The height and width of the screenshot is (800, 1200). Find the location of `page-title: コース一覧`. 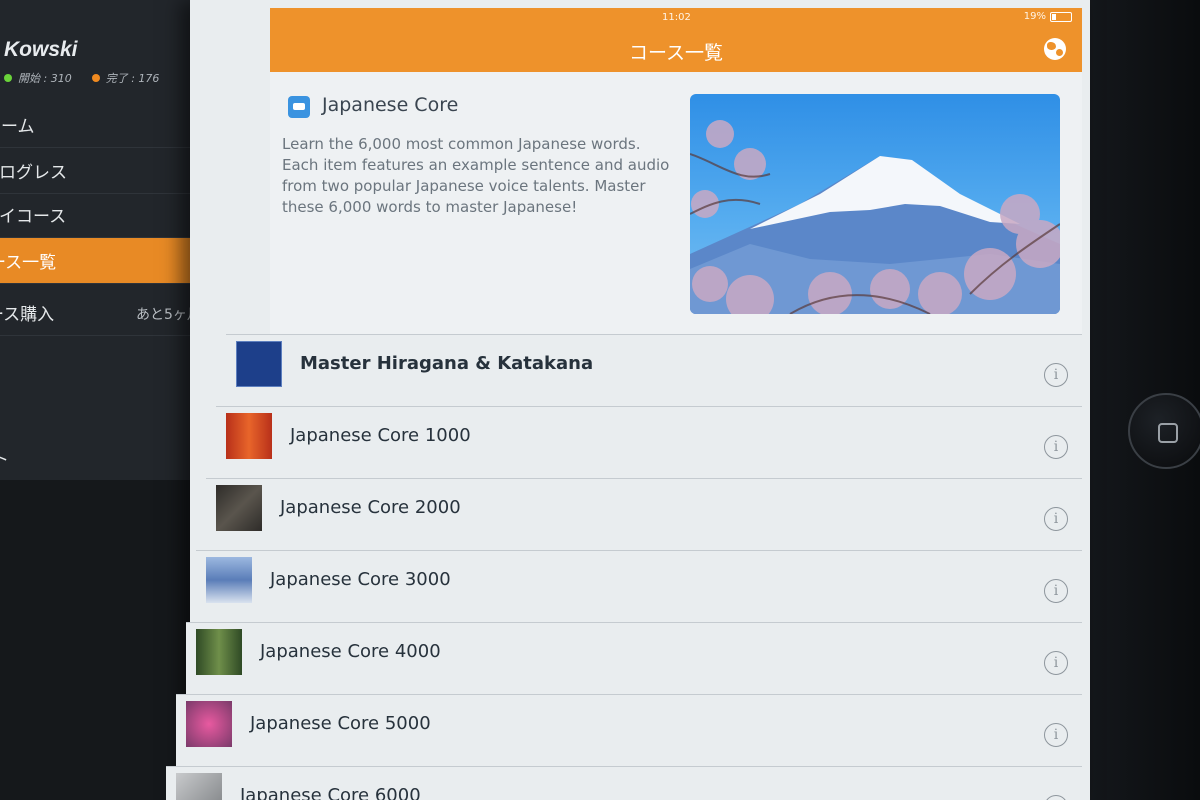

page-title: コース一覧 is located at coordinates (676, 53).